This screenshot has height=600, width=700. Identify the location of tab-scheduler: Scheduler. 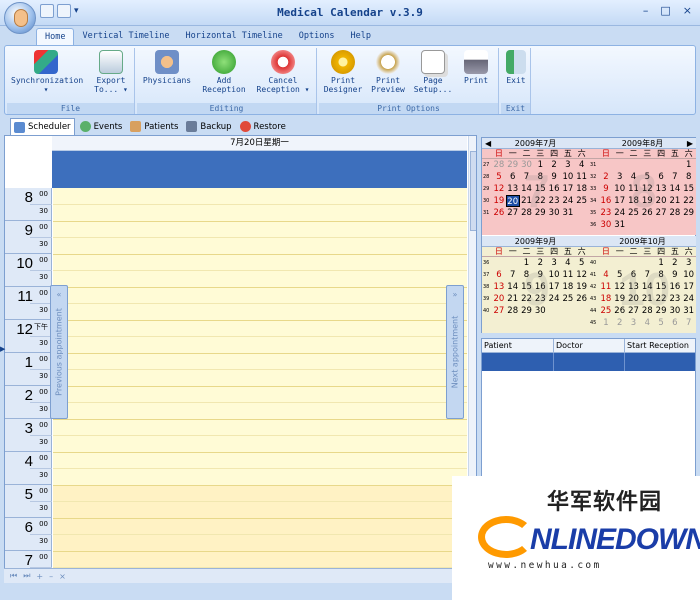
(42, 126).